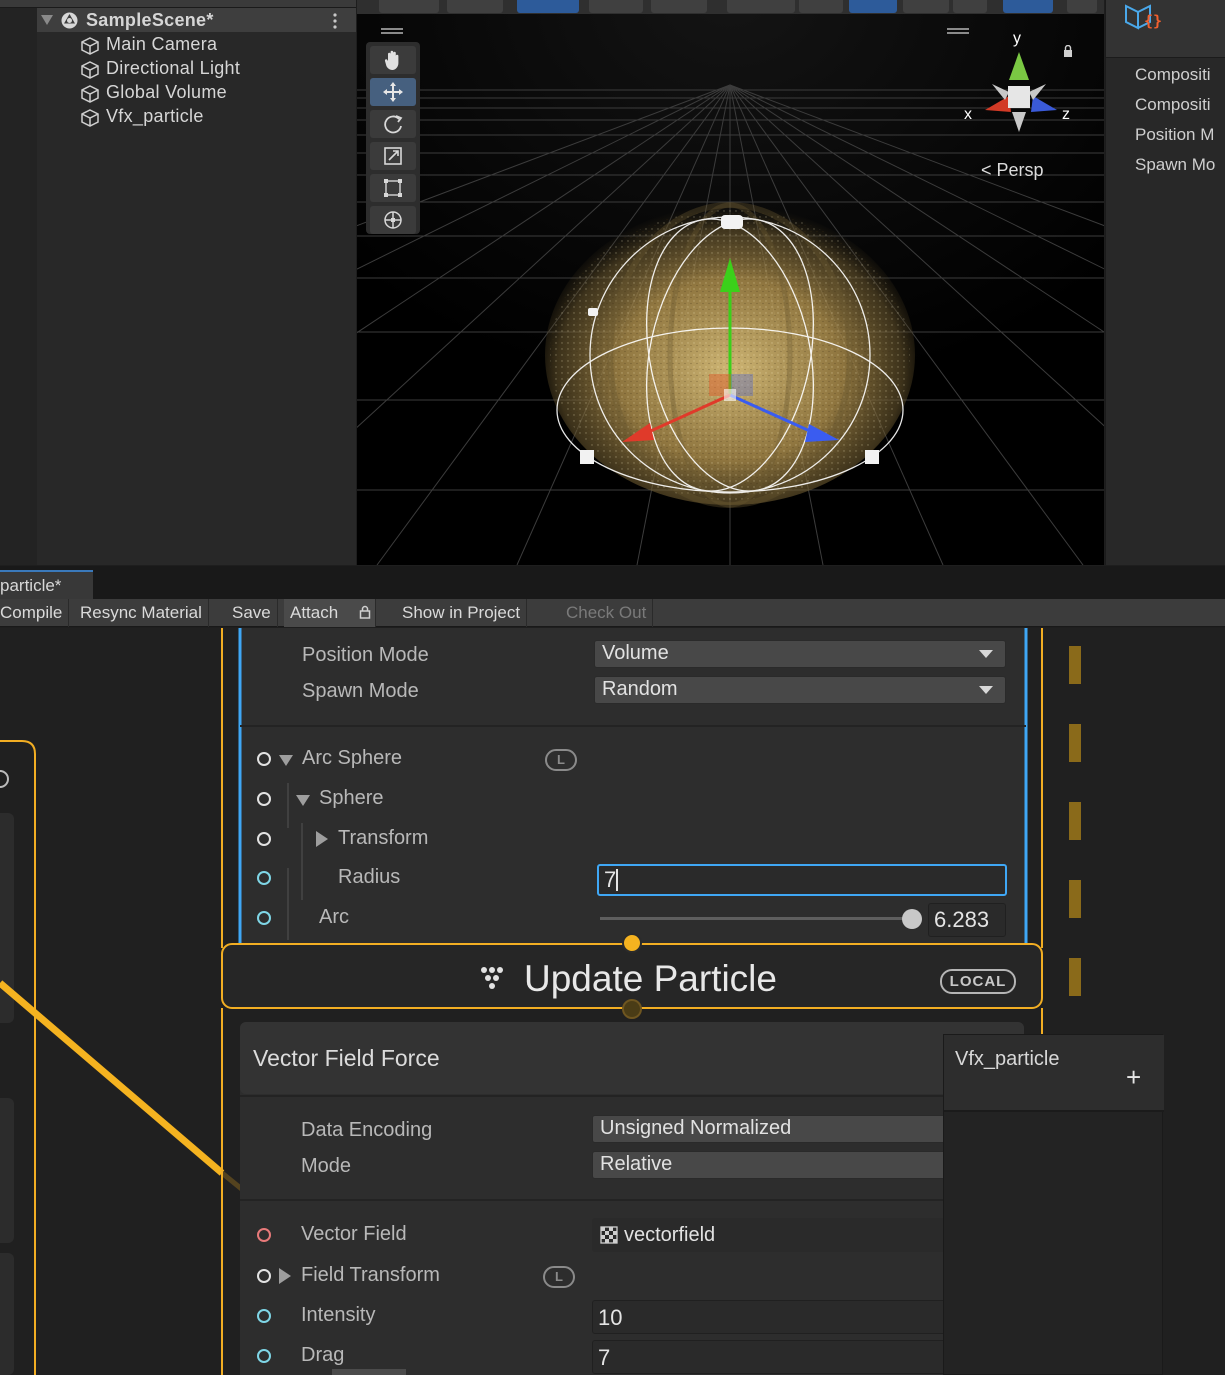 The image size is (1225, 1375). I want to click on blackboard-panel: Vfx_particle +, so click(1053, 1204).